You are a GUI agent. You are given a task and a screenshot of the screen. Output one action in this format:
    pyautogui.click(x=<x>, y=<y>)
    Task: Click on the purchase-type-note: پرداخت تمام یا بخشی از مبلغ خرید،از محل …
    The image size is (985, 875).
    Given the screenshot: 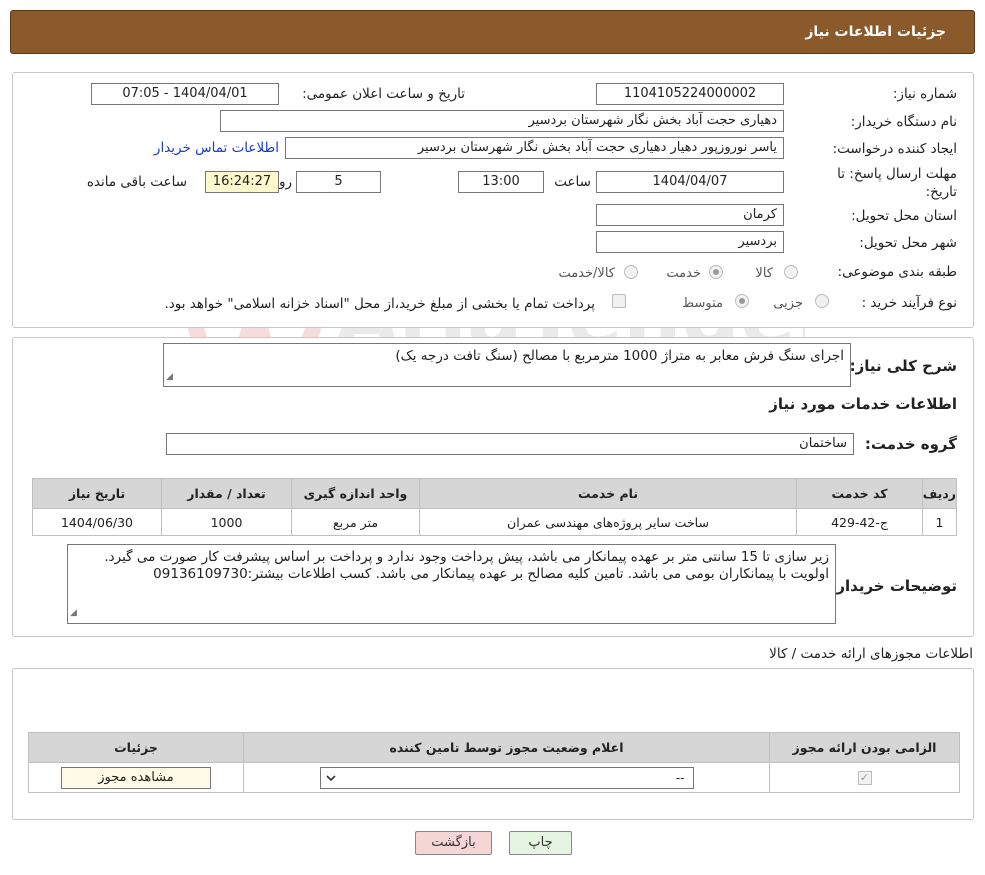 What is the action you would take?
    pyautogui.click(x=379, y=304)
    